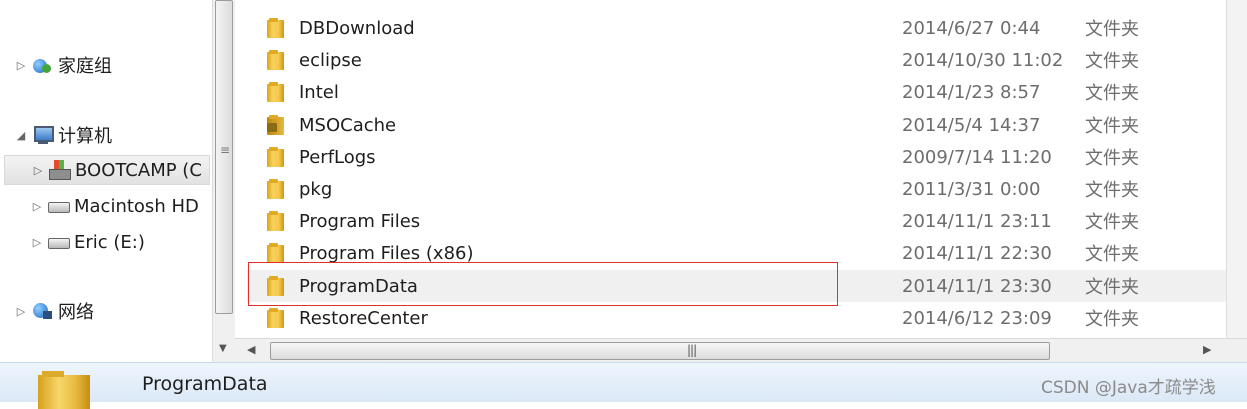 The image size is (1247, 409). Describe the element at coordinates (747, 189) in the screenshot. I see `file-row: pkg 2011/3/31 0:00 文件夹` at that location.